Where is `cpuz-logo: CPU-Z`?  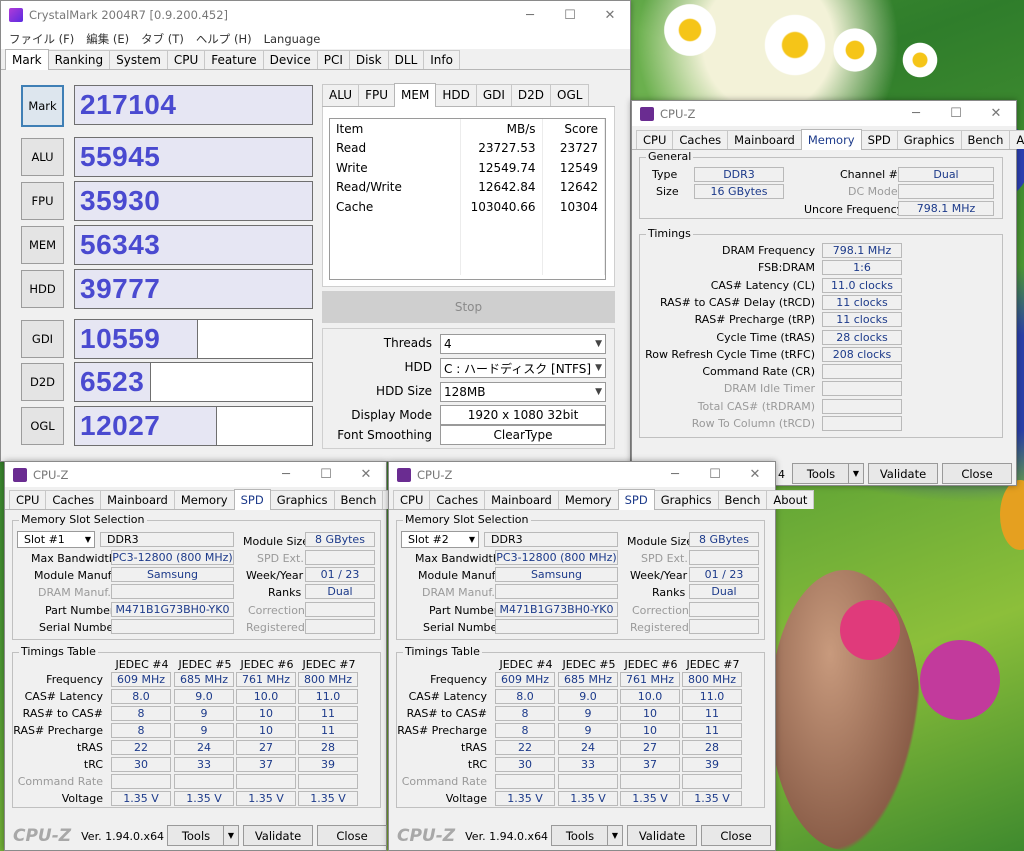 cpuz-logo: CPU-Z is located at coordinates (426, 836).